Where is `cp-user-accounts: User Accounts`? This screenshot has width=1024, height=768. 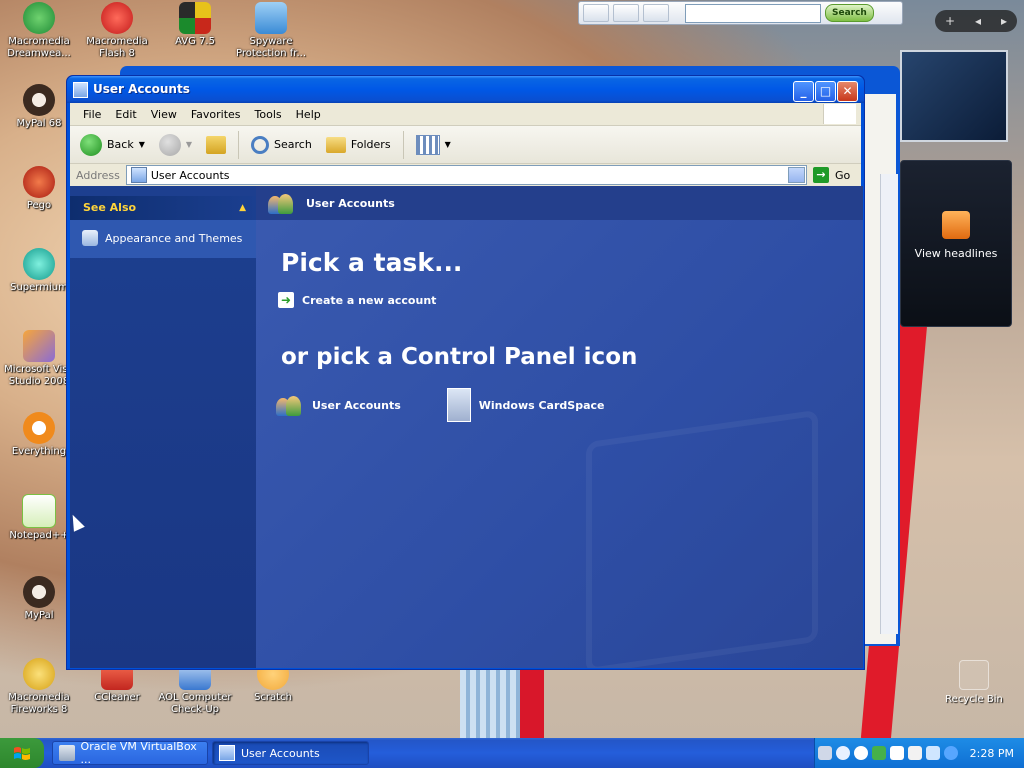 cp-user-accounts: User Accounts is located at coordinates (338, 405).